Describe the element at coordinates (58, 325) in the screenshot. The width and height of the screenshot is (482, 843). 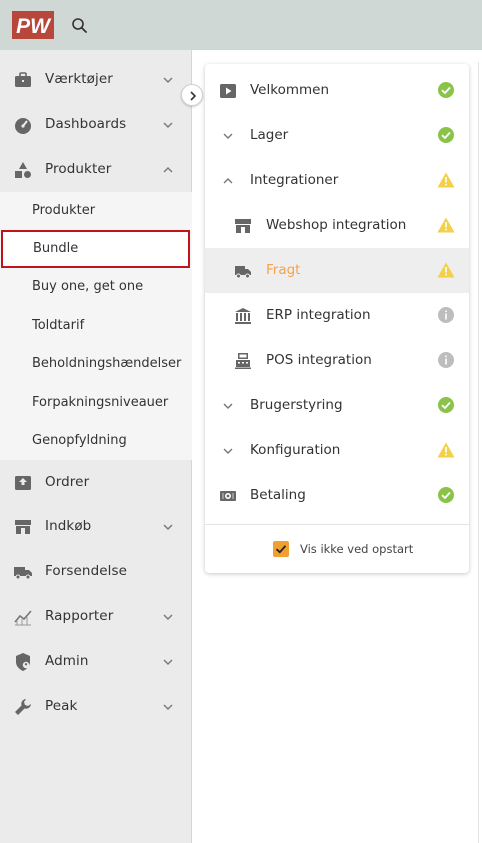
I see `submenu-item-label: Toldtarif` at that location.